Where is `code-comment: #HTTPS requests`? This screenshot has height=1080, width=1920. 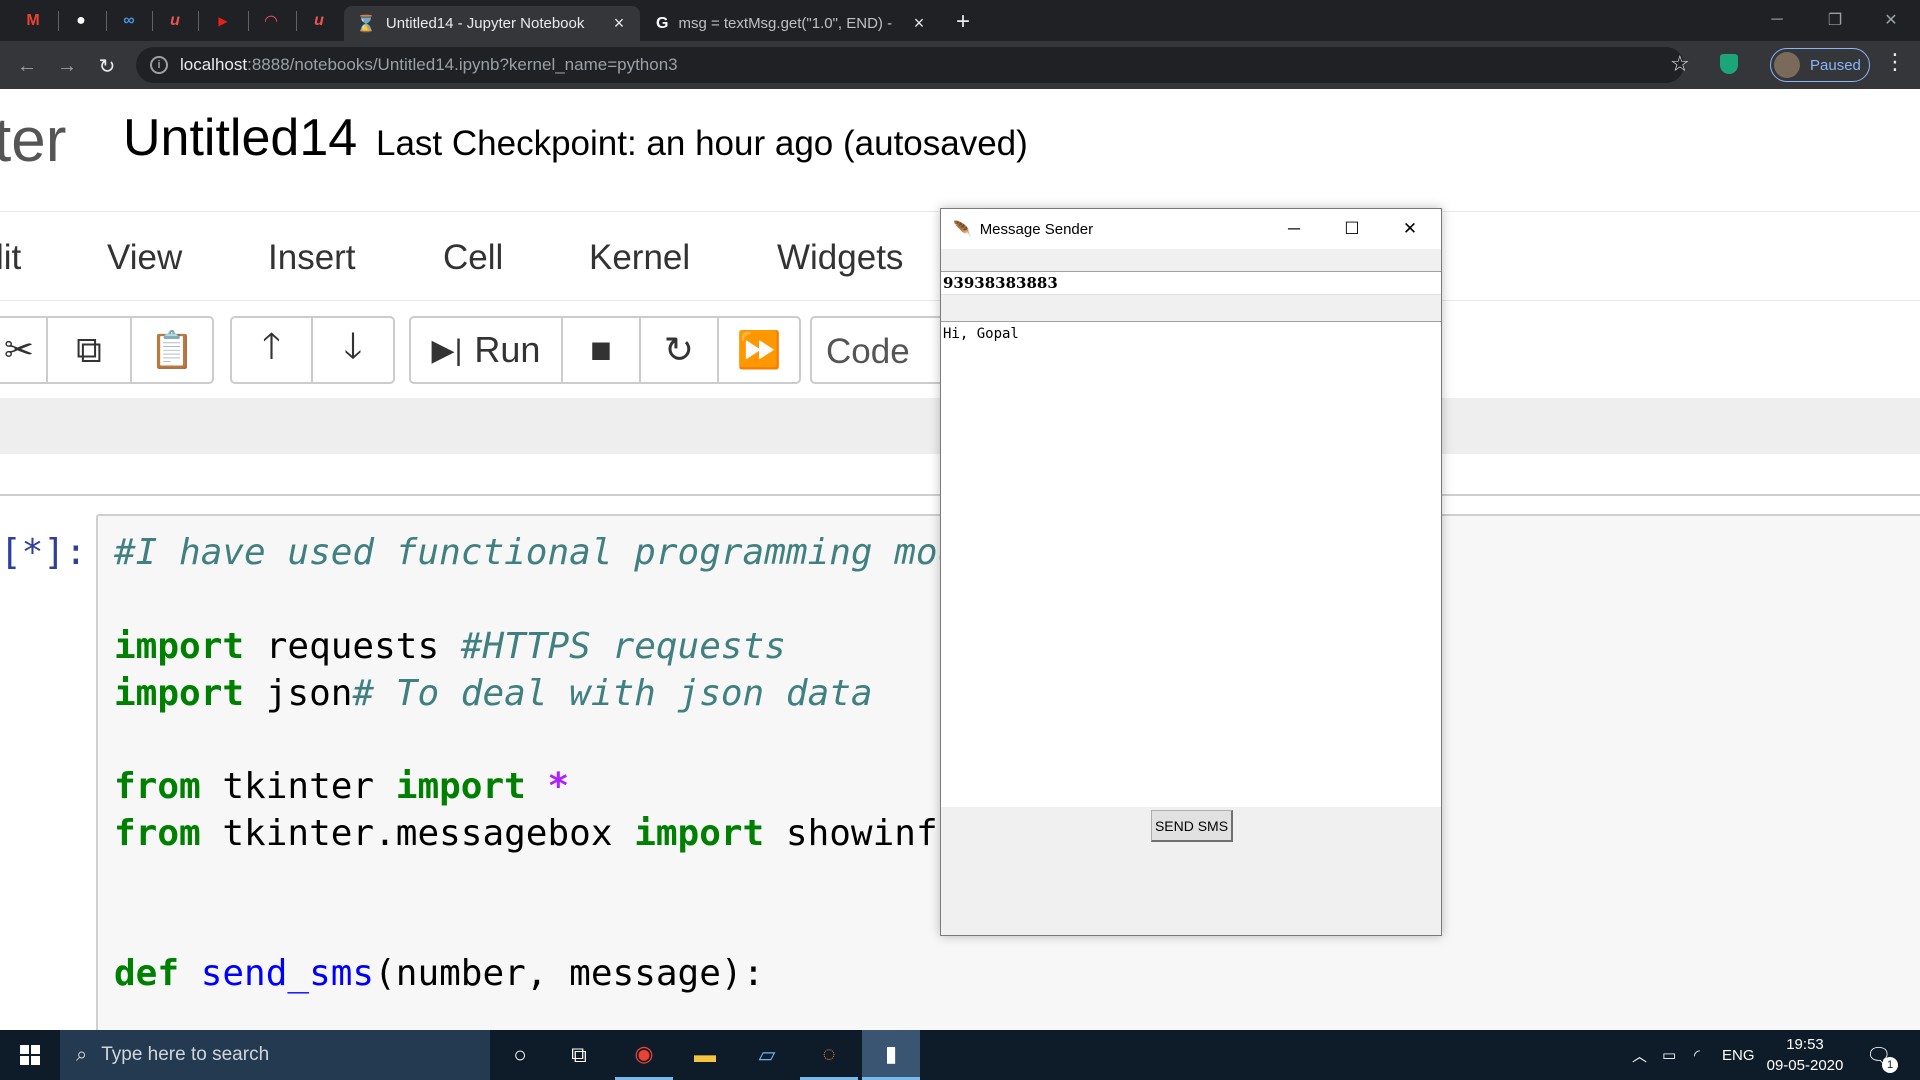 code-comment: #HTTPS requests is located at coordinates (623, 646).